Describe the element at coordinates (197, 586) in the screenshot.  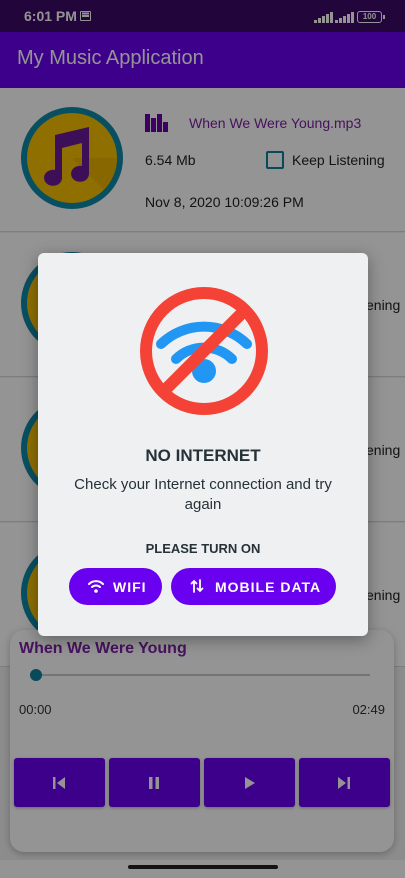
I see `swap-vertical-icon` at that location.